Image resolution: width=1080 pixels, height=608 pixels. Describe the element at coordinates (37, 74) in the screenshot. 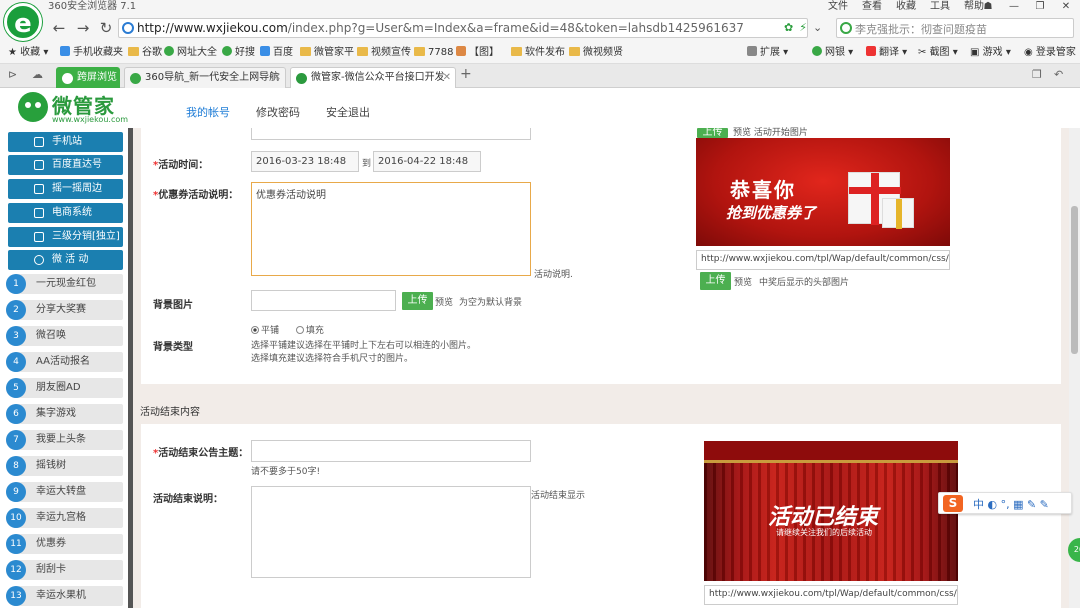

I see `cloud-icon: ☁` at that location.